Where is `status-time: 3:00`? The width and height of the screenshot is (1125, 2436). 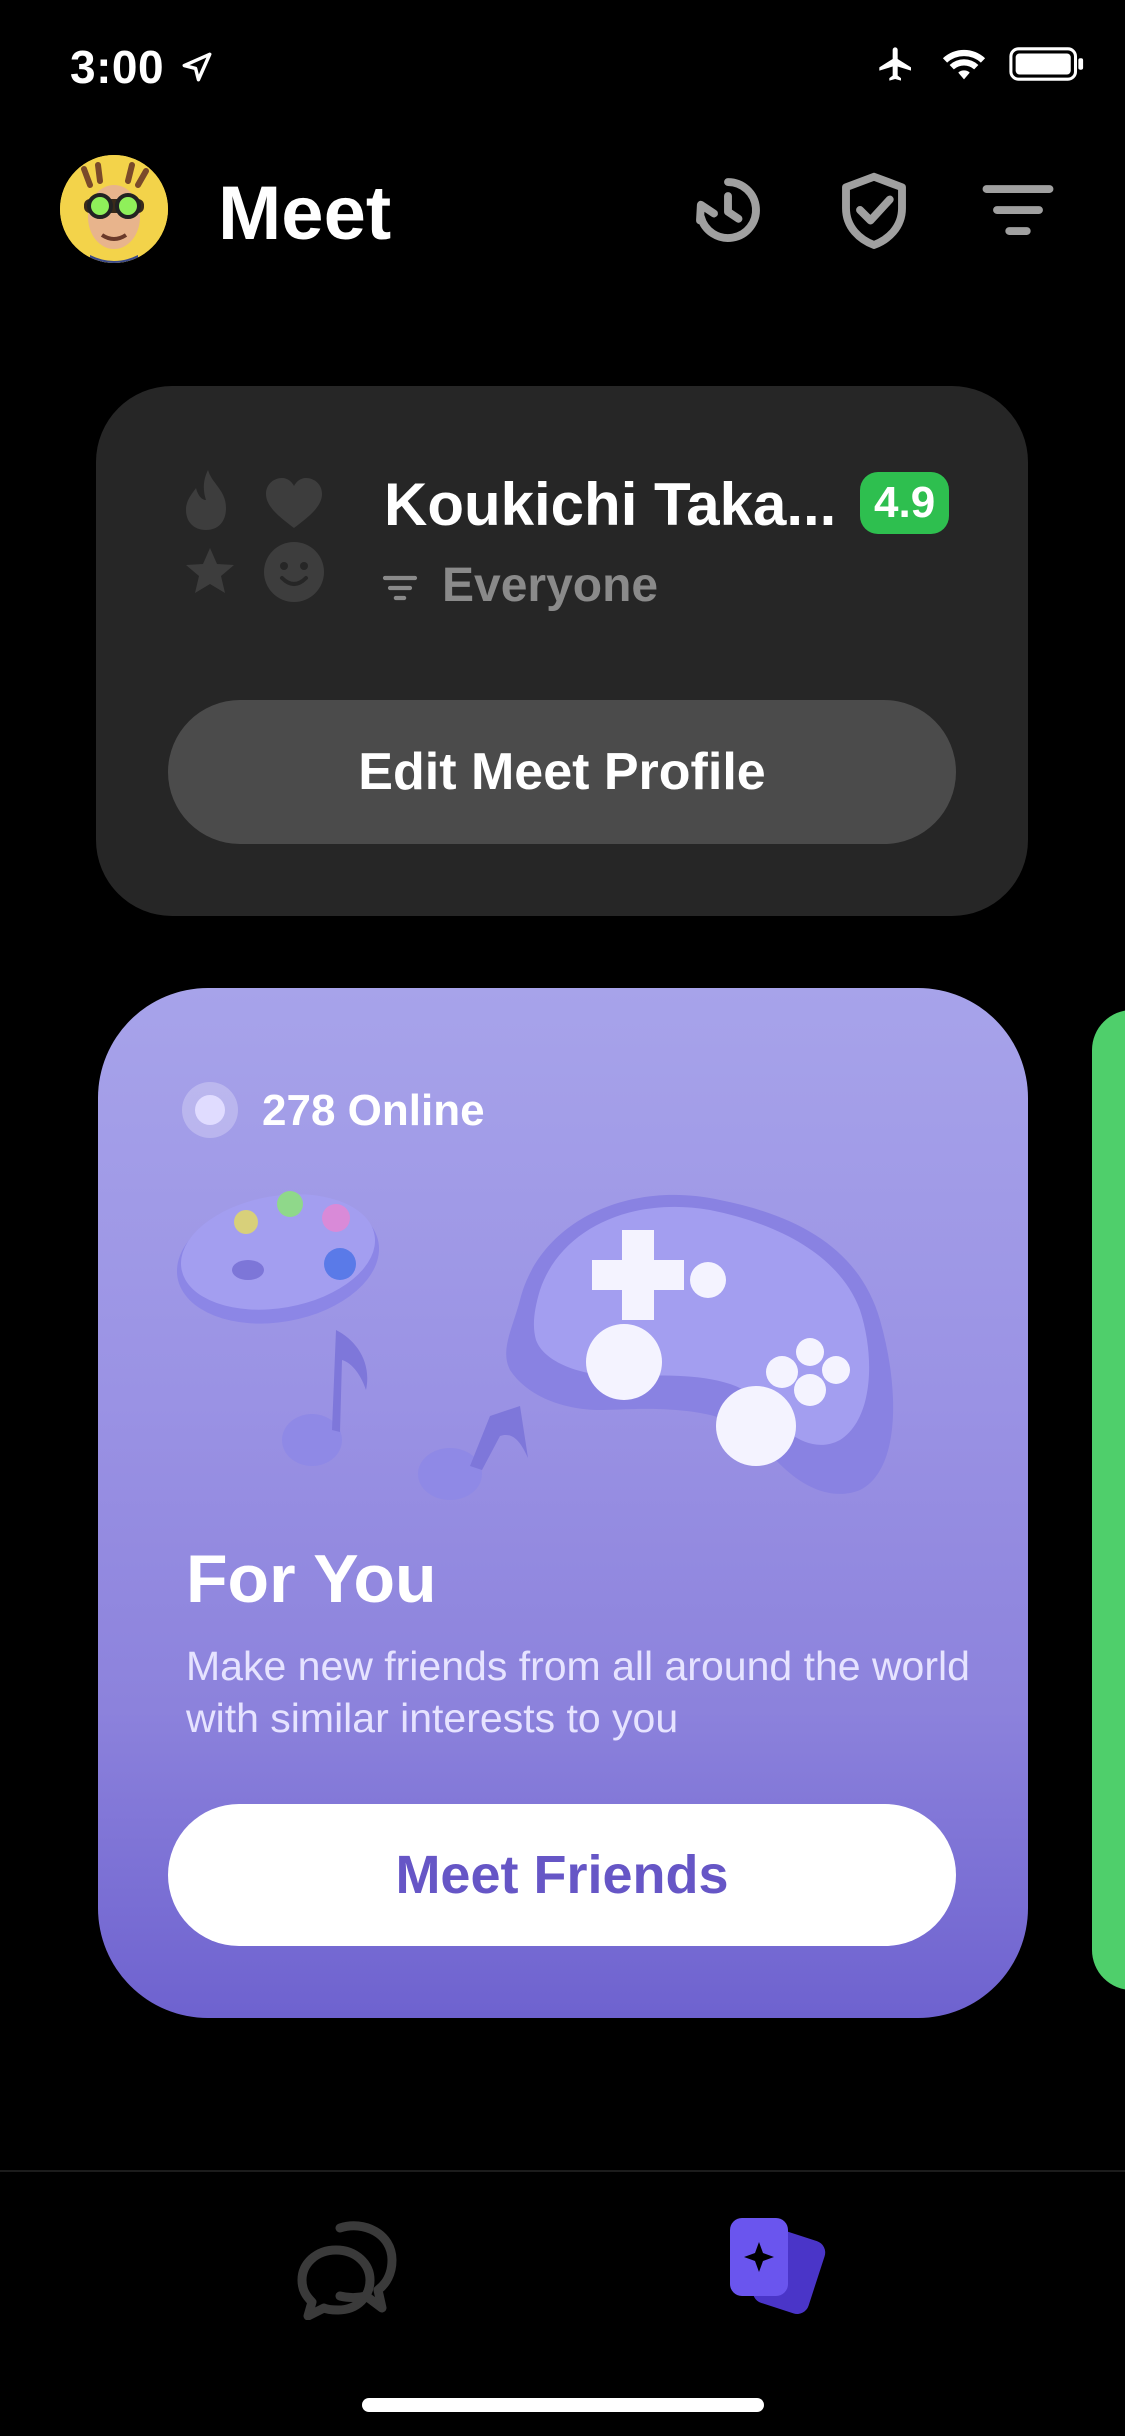 status-time: 3:00 is located at coordinates (117, 67).